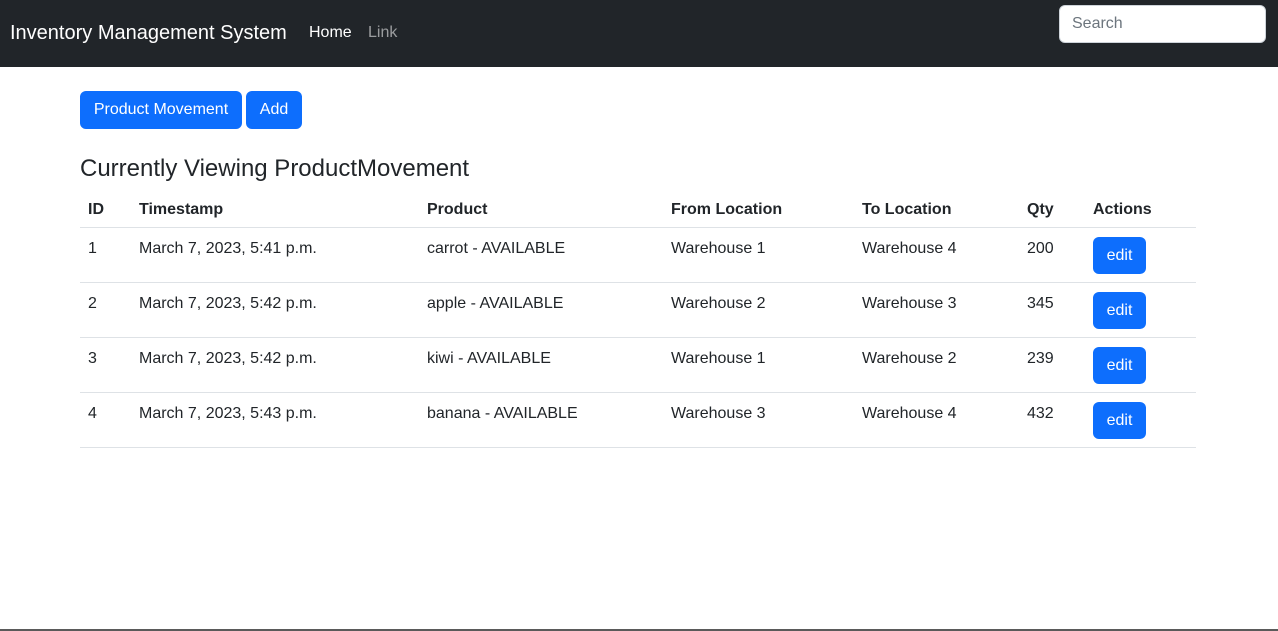 The height and width of the screenshot is (631, 1278). What do you see at coordinates (228, 248) in the screenshot?
I see `cell-timestamp: March 7, 2023, 5:41 p.m.` at bounding box center [228, 248].